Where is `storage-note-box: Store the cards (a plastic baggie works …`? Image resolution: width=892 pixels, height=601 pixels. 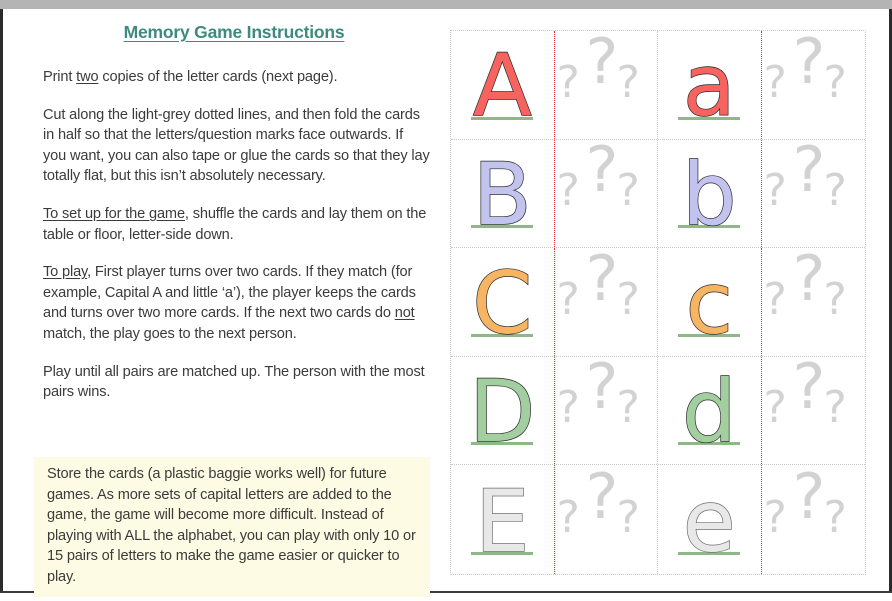
storage-note-box: Store the cards (a plastic baggie works … is located at coordinates (232, 527).